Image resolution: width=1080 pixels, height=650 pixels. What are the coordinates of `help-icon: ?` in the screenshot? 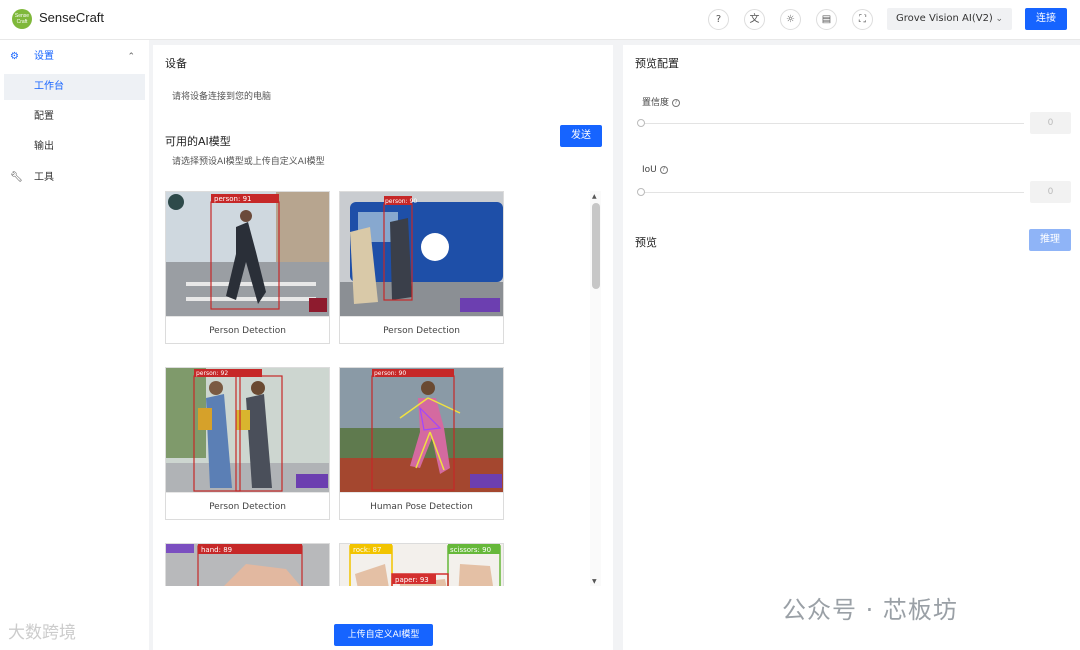 It's located at (718, 19).